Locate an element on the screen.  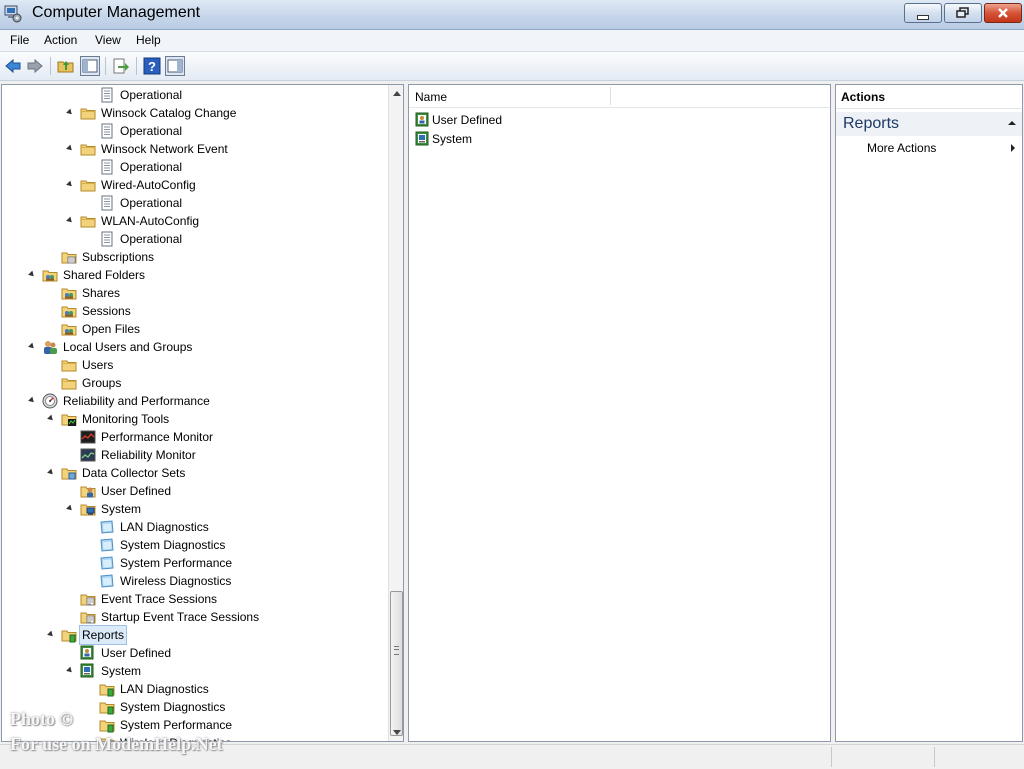
tree-node-label: Event Trace Sessions is located at coordinates (159, 599).